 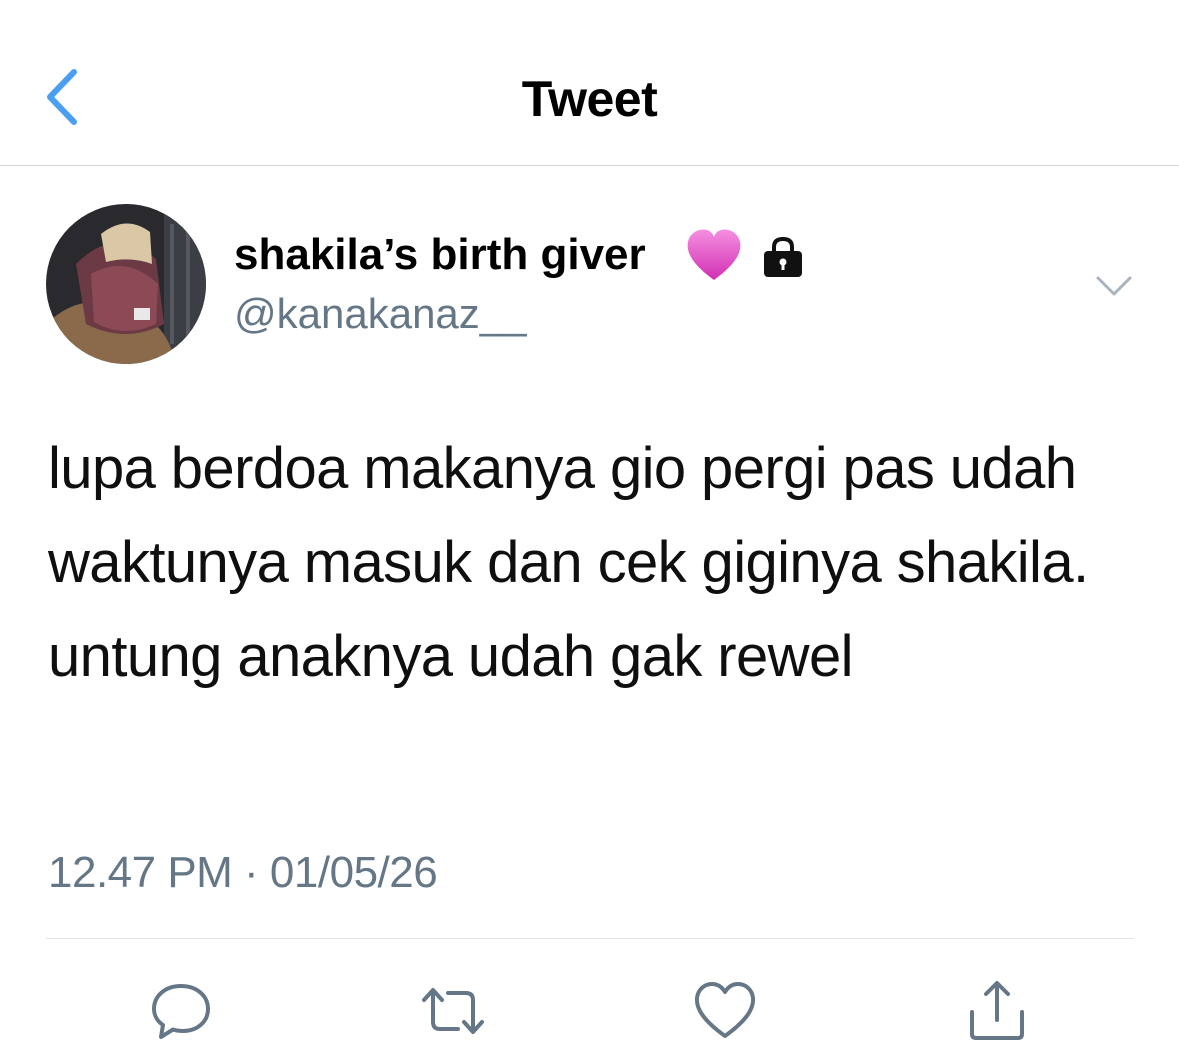 I want to click on divider, so click(x=590, y=938).